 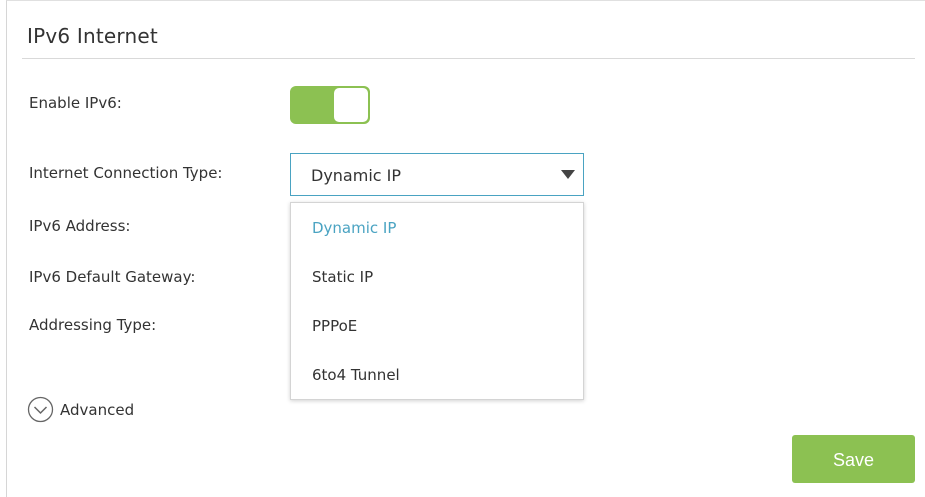 What do you see at coordinates (568, 174) in the screenshot?
I see `caret-down-icon` at bounding box center [568, 174].